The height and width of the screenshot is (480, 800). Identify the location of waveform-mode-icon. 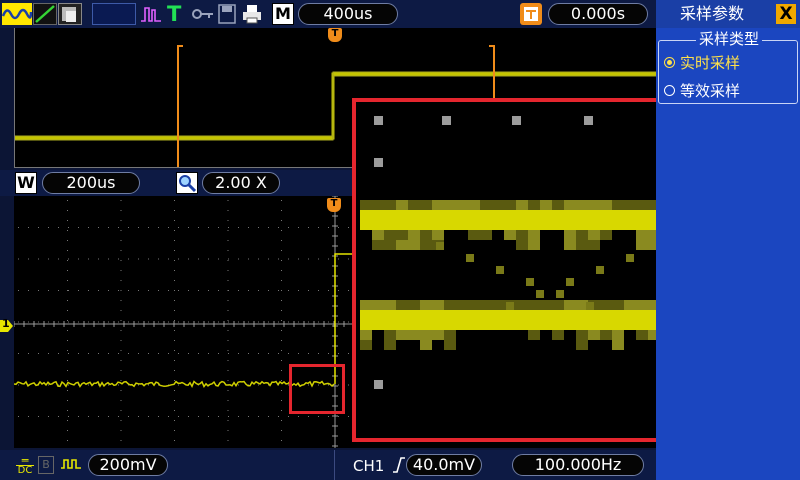
(17, 14).